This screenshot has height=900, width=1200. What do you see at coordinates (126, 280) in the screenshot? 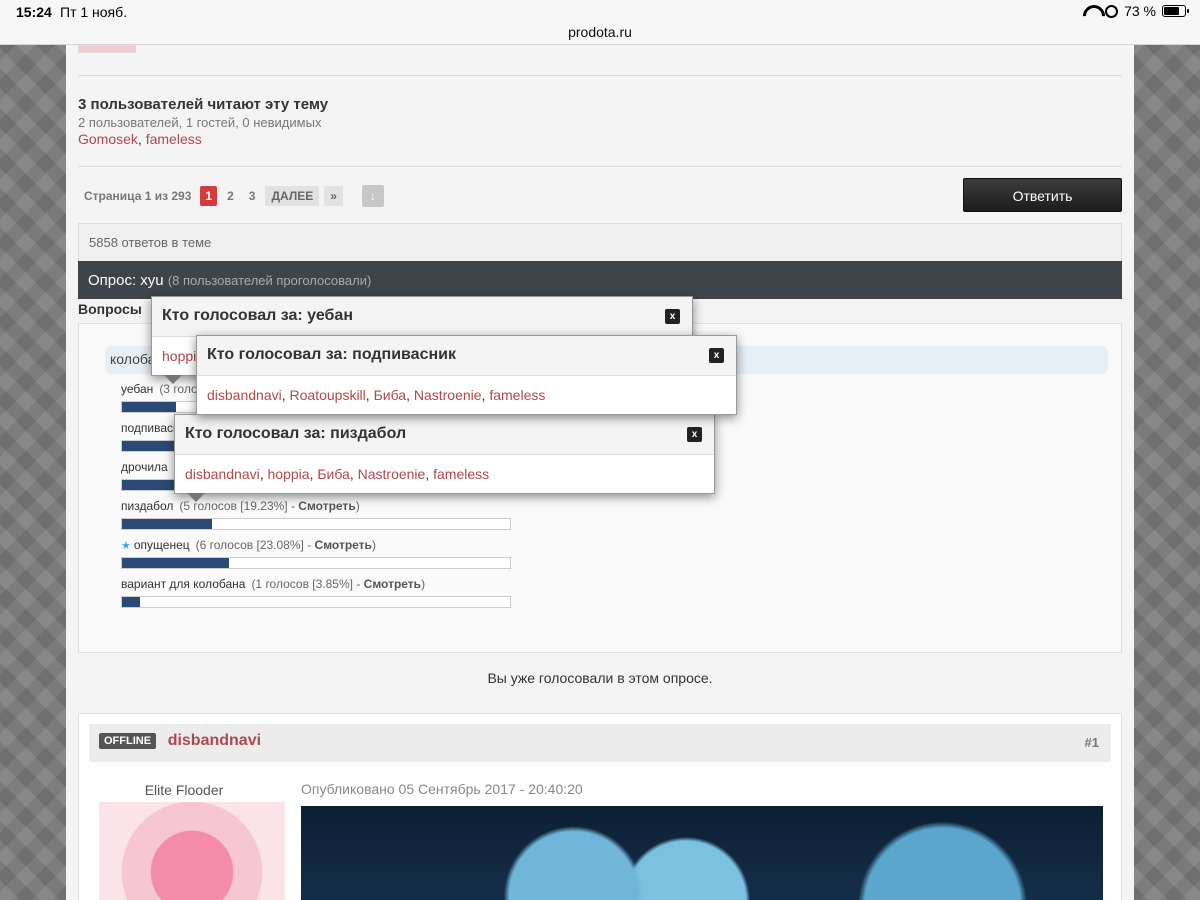
I see `poll-title: Опрос: xyu` at bounding box center [126, 280].